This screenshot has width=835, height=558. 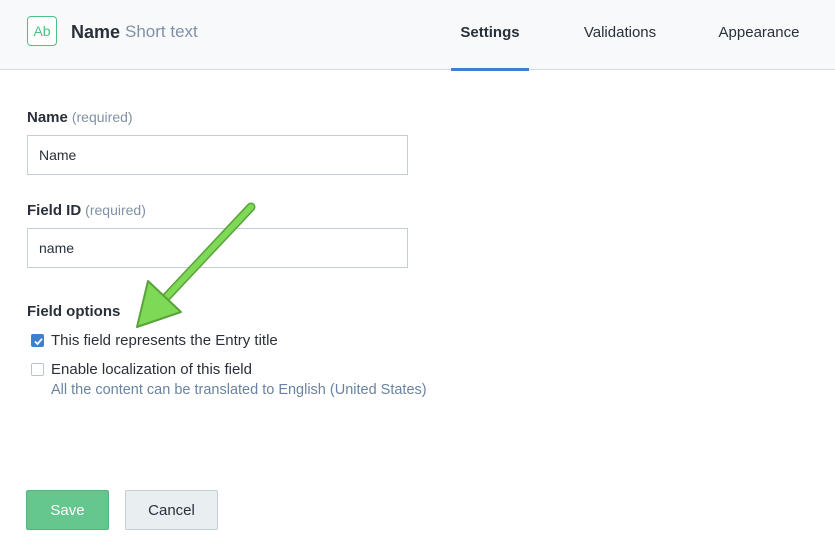 What do you see at coordinates (196, 265) in the screenshot?
I see `annotation-arrow-icon` at bounding box center [196, 265].